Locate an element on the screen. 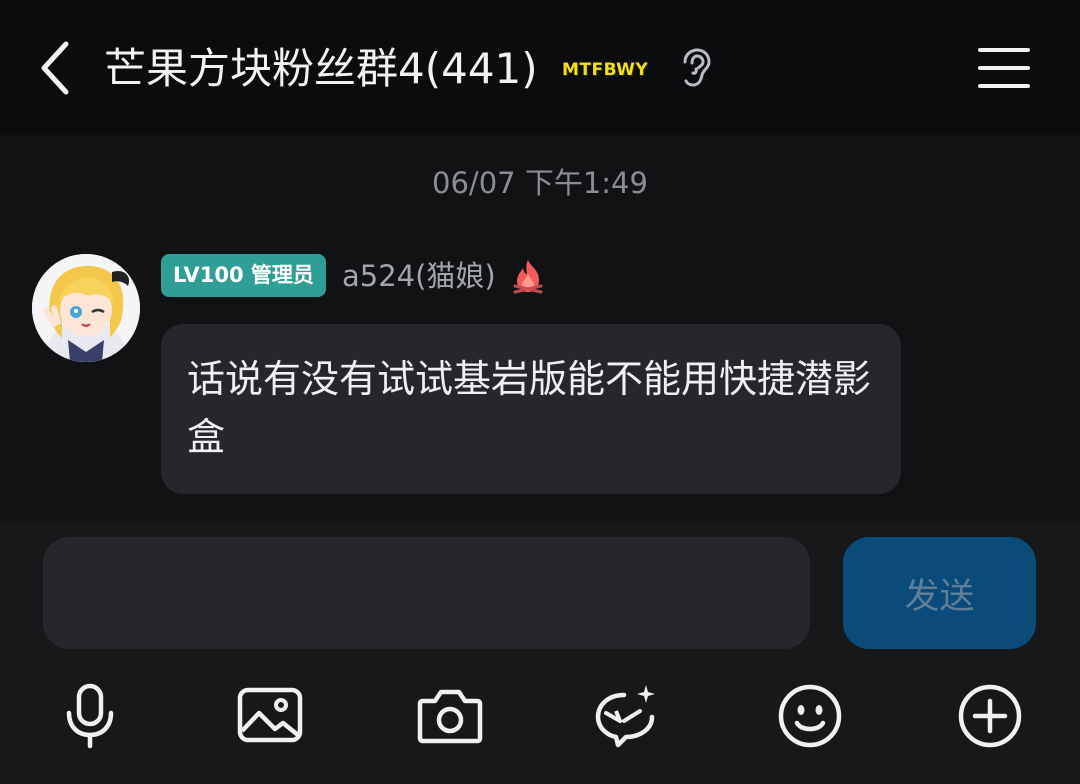 This screenshot has width=1080, height=784. avatar is located at coordinates (86, 308).